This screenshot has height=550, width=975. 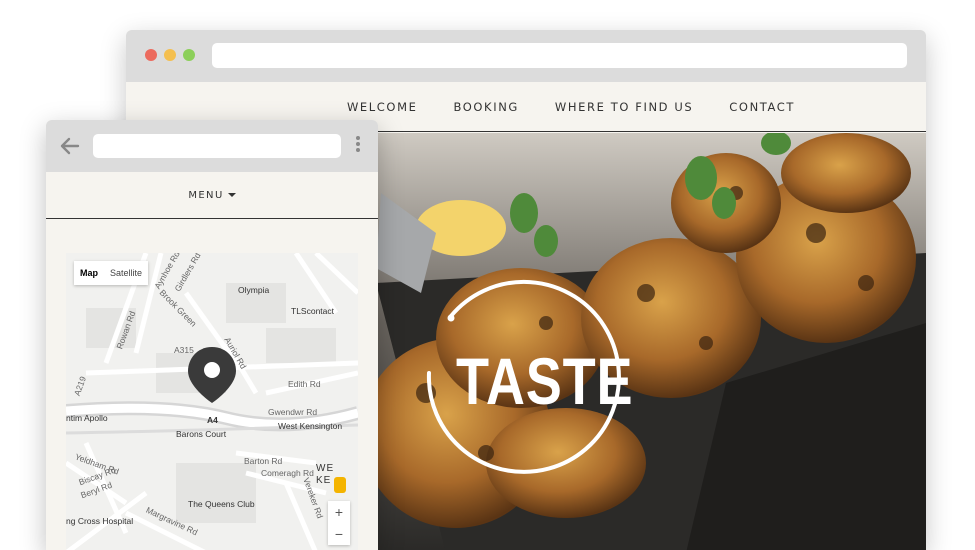 What do you see at coordinates (325, 474) in the screenshot?
I see `map-label-we-ke: WE KE` at bounding box center [325, 474].